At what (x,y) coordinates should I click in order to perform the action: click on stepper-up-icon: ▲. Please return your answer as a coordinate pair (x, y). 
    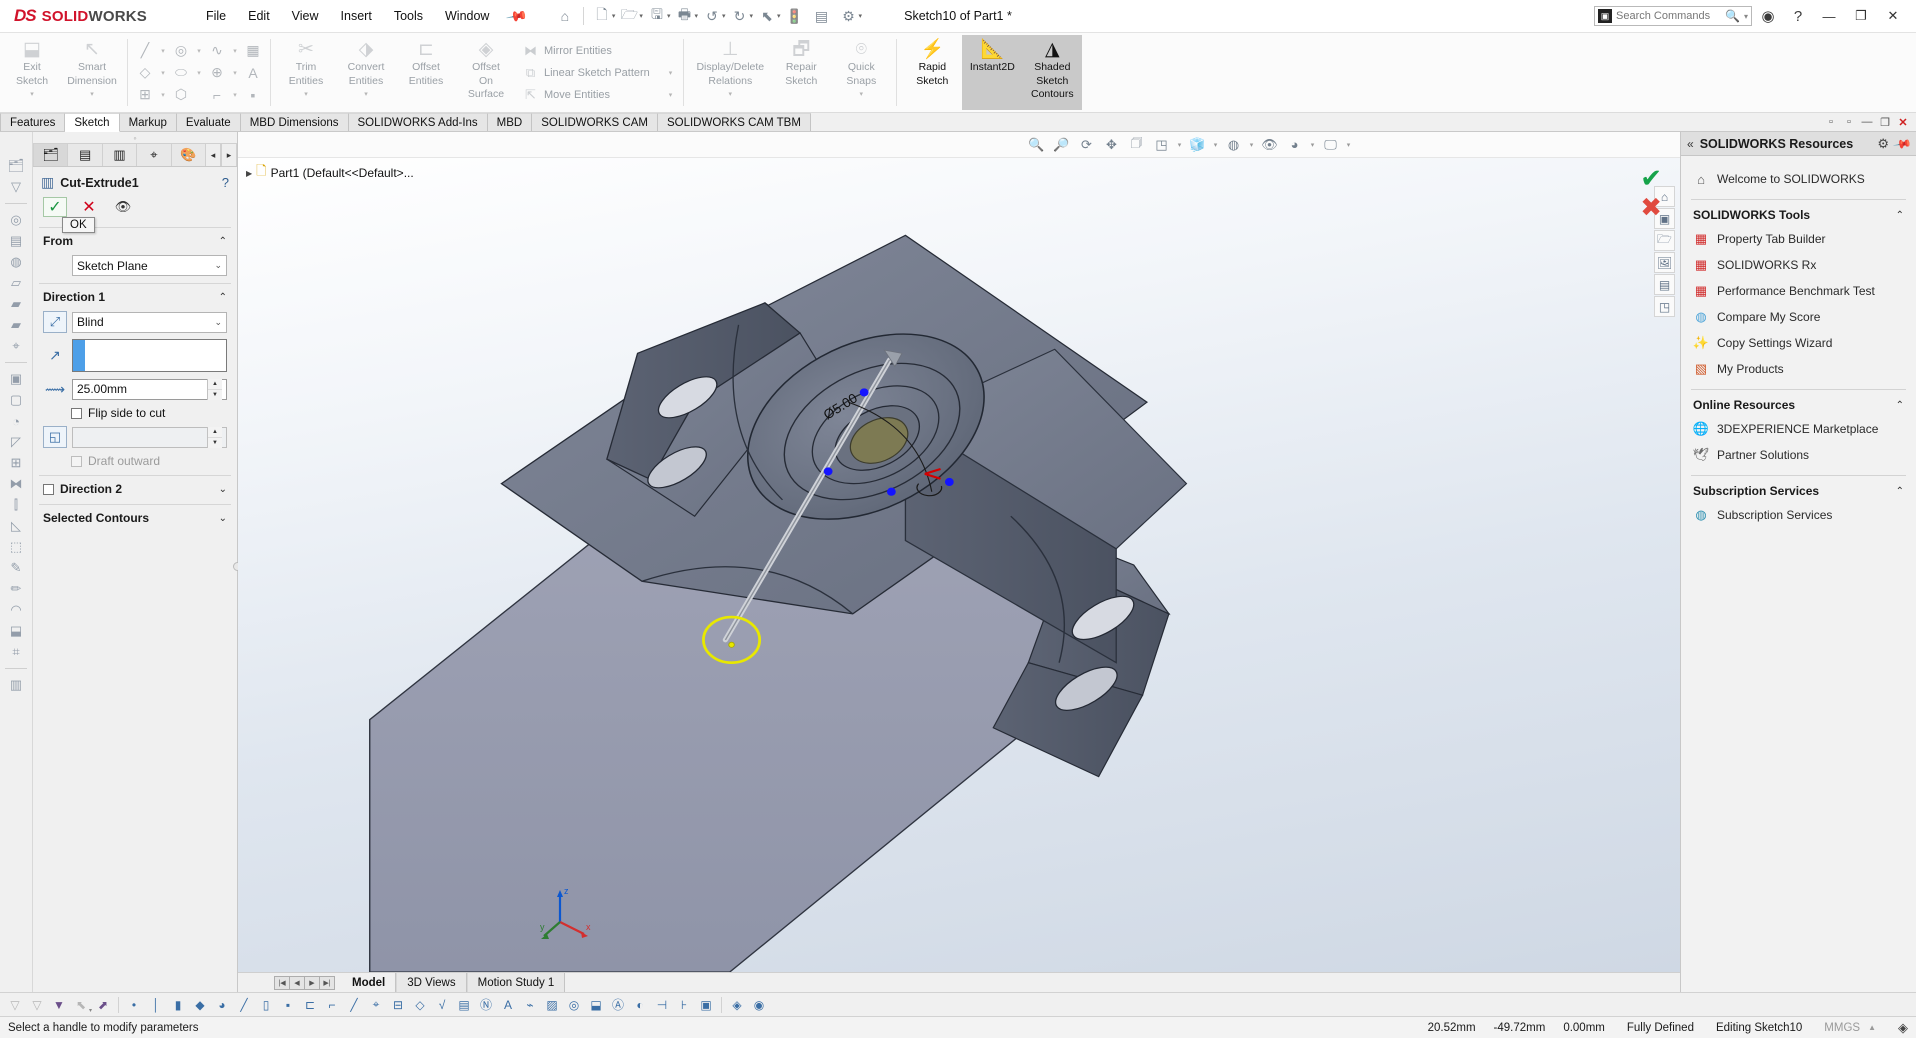
    Looking at the image, I should click on (215, 384).